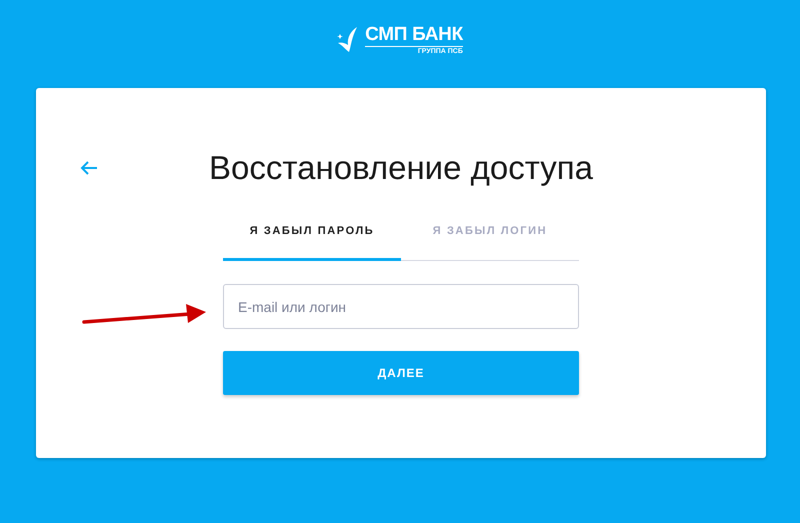 This screenshot has height=523, width=800. Describe the element at coordinates (401, 168) in the screenshot. I see `page-title: Восстановление доступа` at that location.